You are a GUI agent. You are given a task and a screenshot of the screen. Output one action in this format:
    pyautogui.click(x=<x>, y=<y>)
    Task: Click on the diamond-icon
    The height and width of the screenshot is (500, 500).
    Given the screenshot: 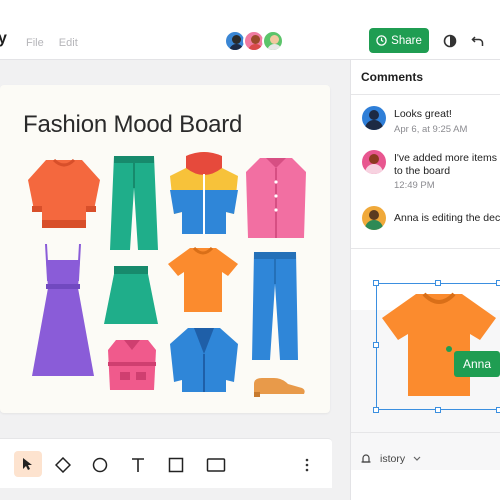 What is the action you would take?
    pyautogui.click(x=63, y=465)
    